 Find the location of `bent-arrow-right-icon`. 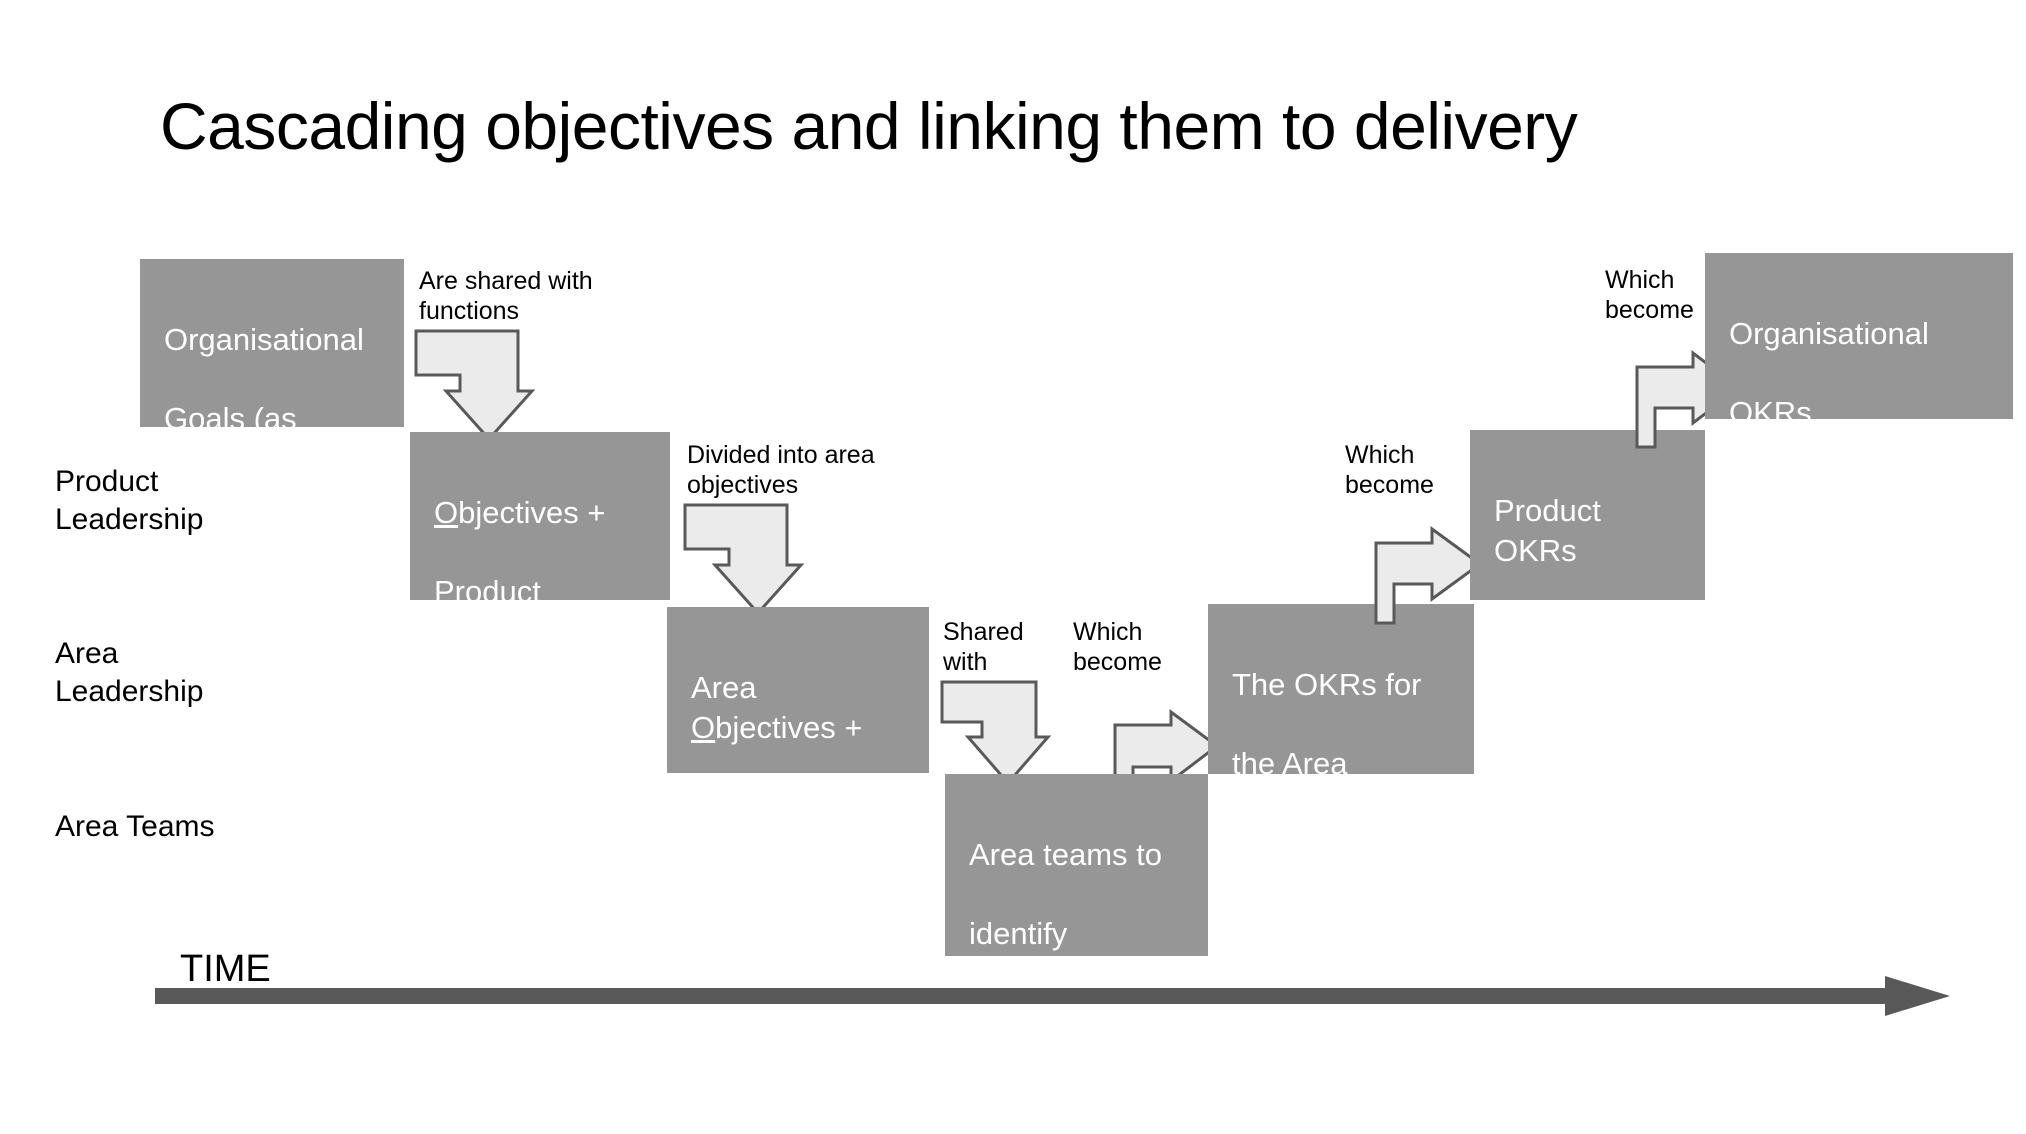

bent-arrow-right-icon is located at coordinates (1429, 561).